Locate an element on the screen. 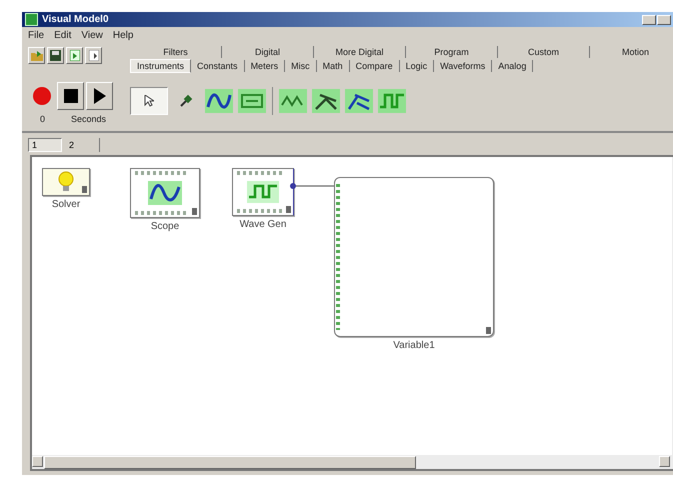 The height and width of the screenshot is (480, 673). window-title: Visual Model0 is located at coordinates (75, 19).